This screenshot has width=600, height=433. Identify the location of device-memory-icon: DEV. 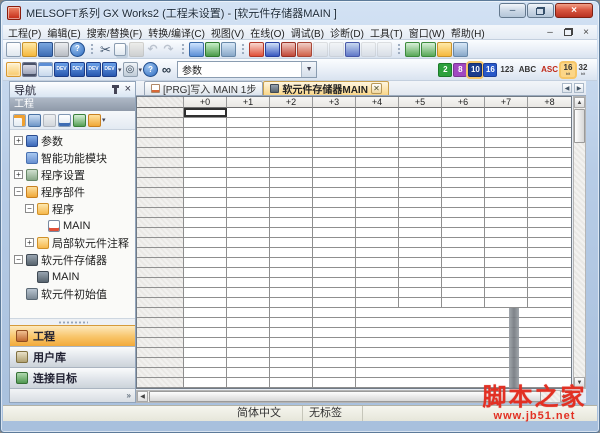
(77, 69).